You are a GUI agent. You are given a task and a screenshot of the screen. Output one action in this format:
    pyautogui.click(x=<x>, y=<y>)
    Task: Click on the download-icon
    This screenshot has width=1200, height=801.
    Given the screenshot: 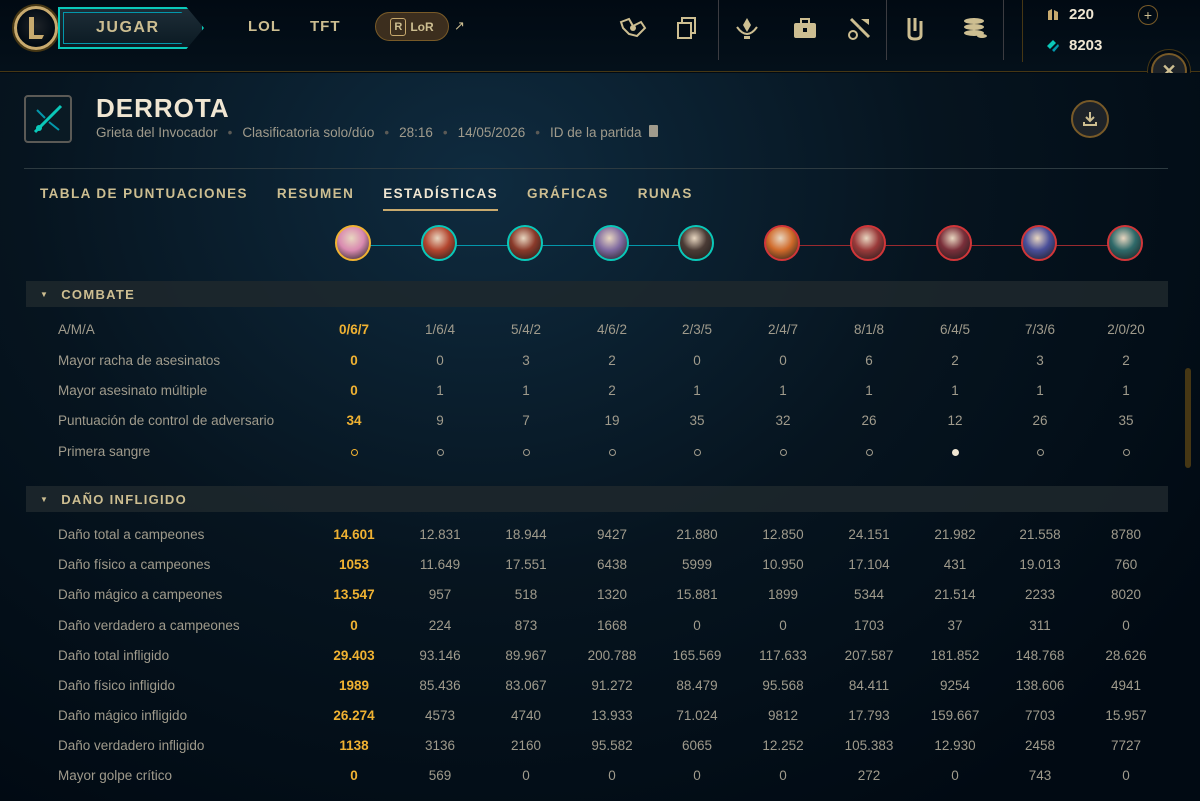 What is the action you would take?
    pyautogui.click(x=1090, y=119)
    